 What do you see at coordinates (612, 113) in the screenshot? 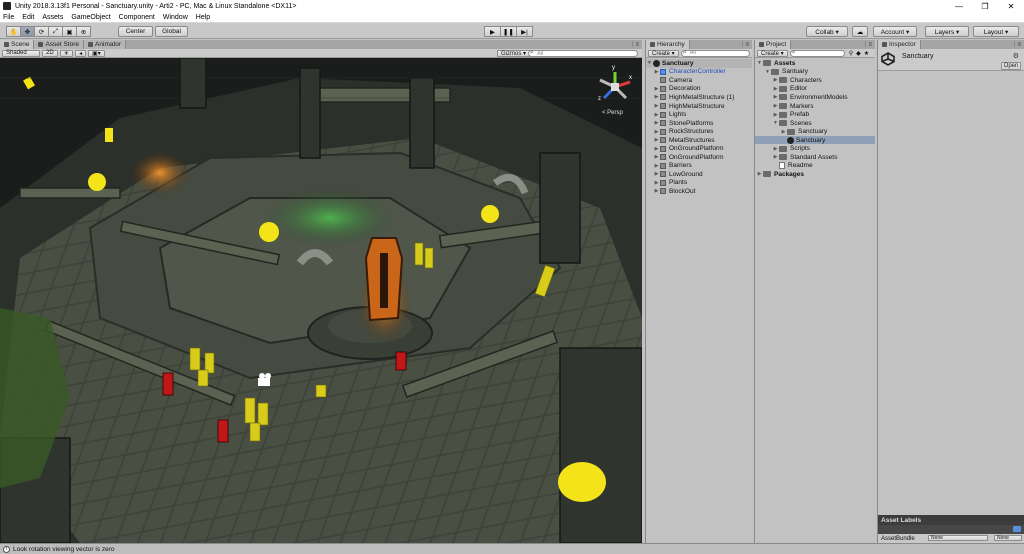
I see `persp-label: < Persp` at bounding box center [612, 113].